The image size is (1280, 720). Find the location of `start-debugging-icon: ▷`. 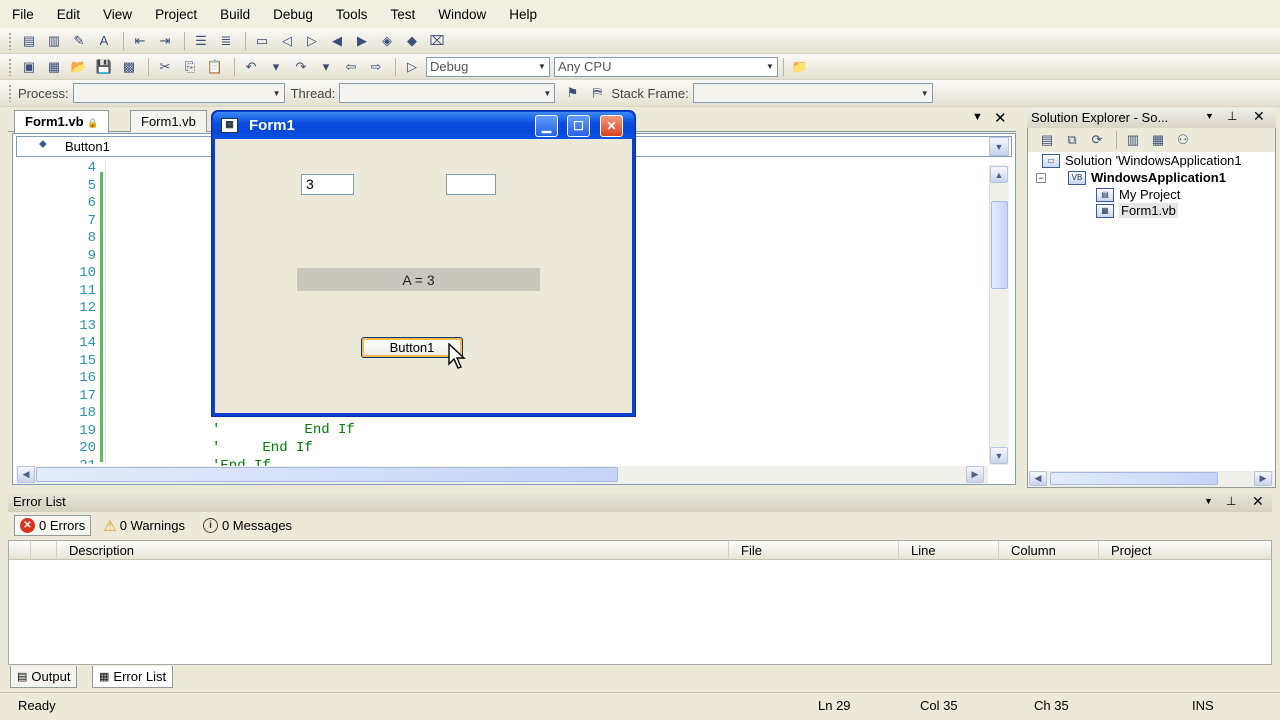

start-debugging-icon: ▷ is located at coordinates (412, 67).